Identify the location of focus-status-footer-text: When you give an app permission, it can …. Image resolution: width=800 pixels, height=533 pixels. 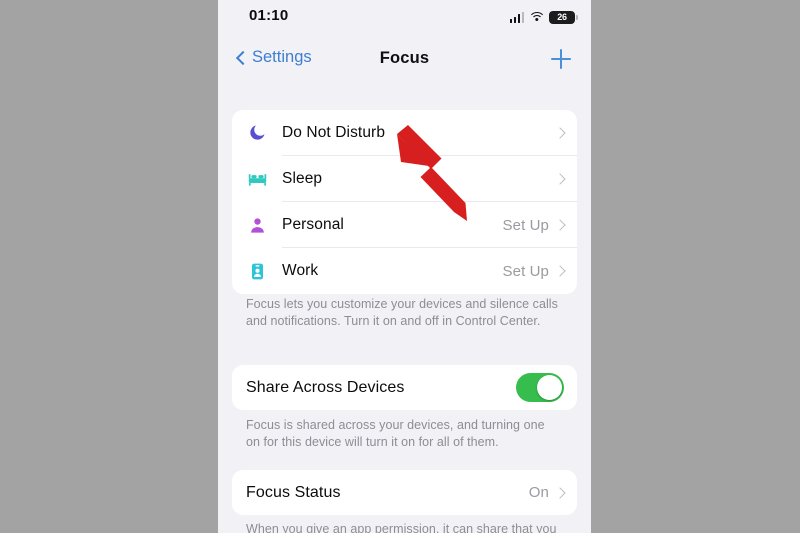
(401, 527).